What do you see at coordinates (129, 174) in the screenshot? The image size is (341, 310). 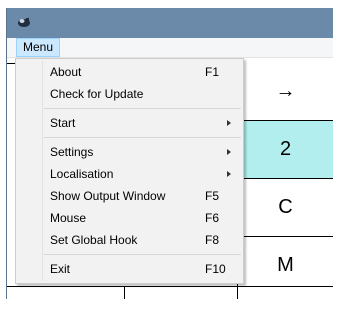 I see `menu-item-localisation: Localisation` at bounding box center [129, 174].